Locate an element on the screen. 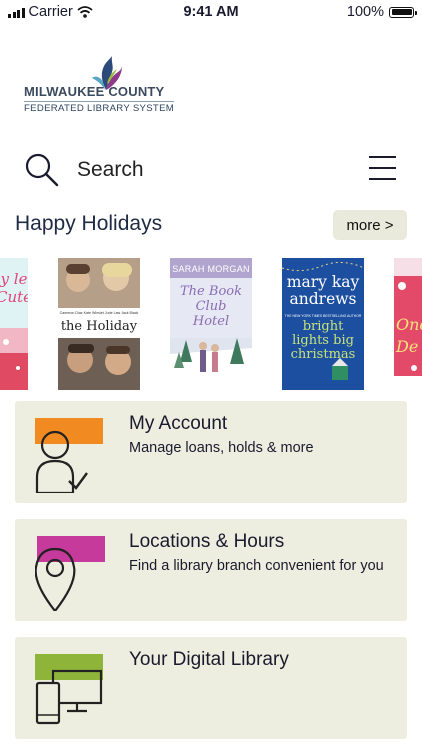 The height and width of the screenshot is (750, 422). hamburger-menu-icon is located at coordinates (382, 168).